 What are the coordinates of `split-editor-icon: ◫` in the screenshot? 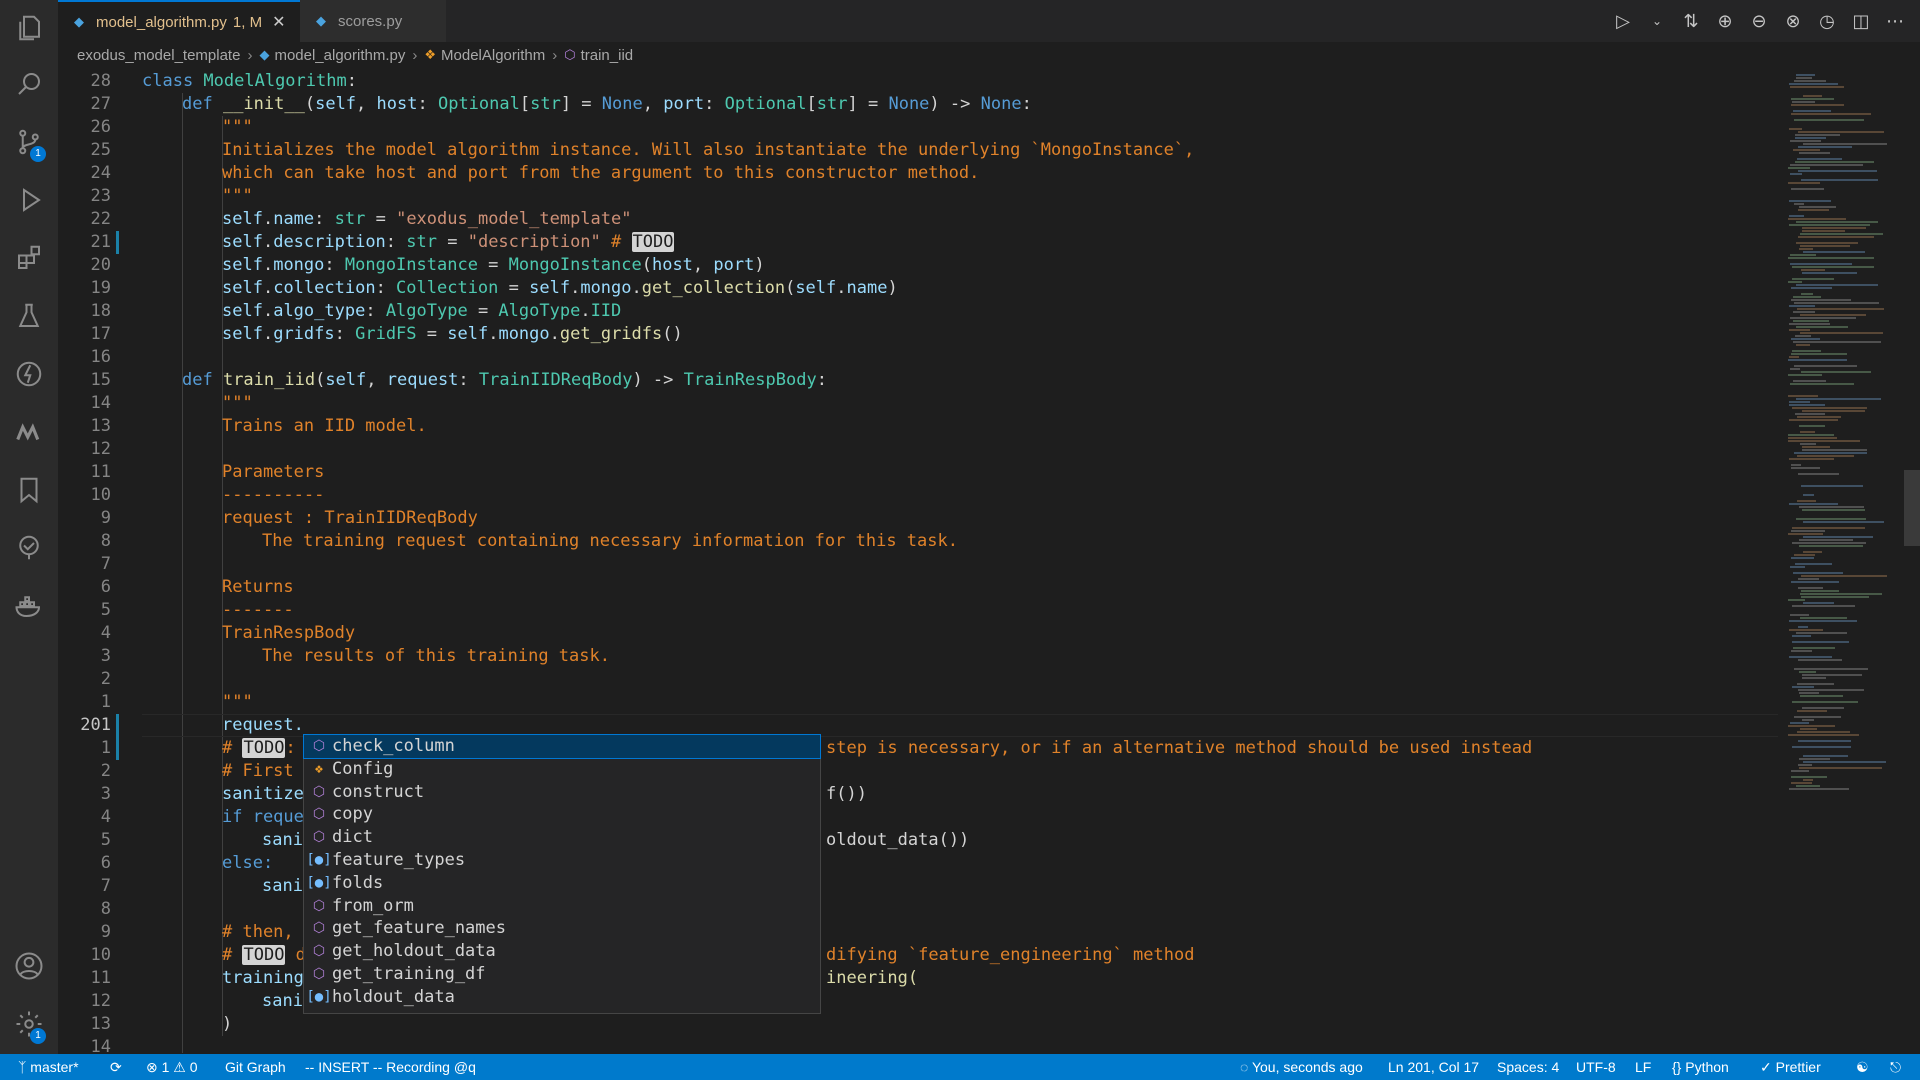 It's located at (1861, 21).